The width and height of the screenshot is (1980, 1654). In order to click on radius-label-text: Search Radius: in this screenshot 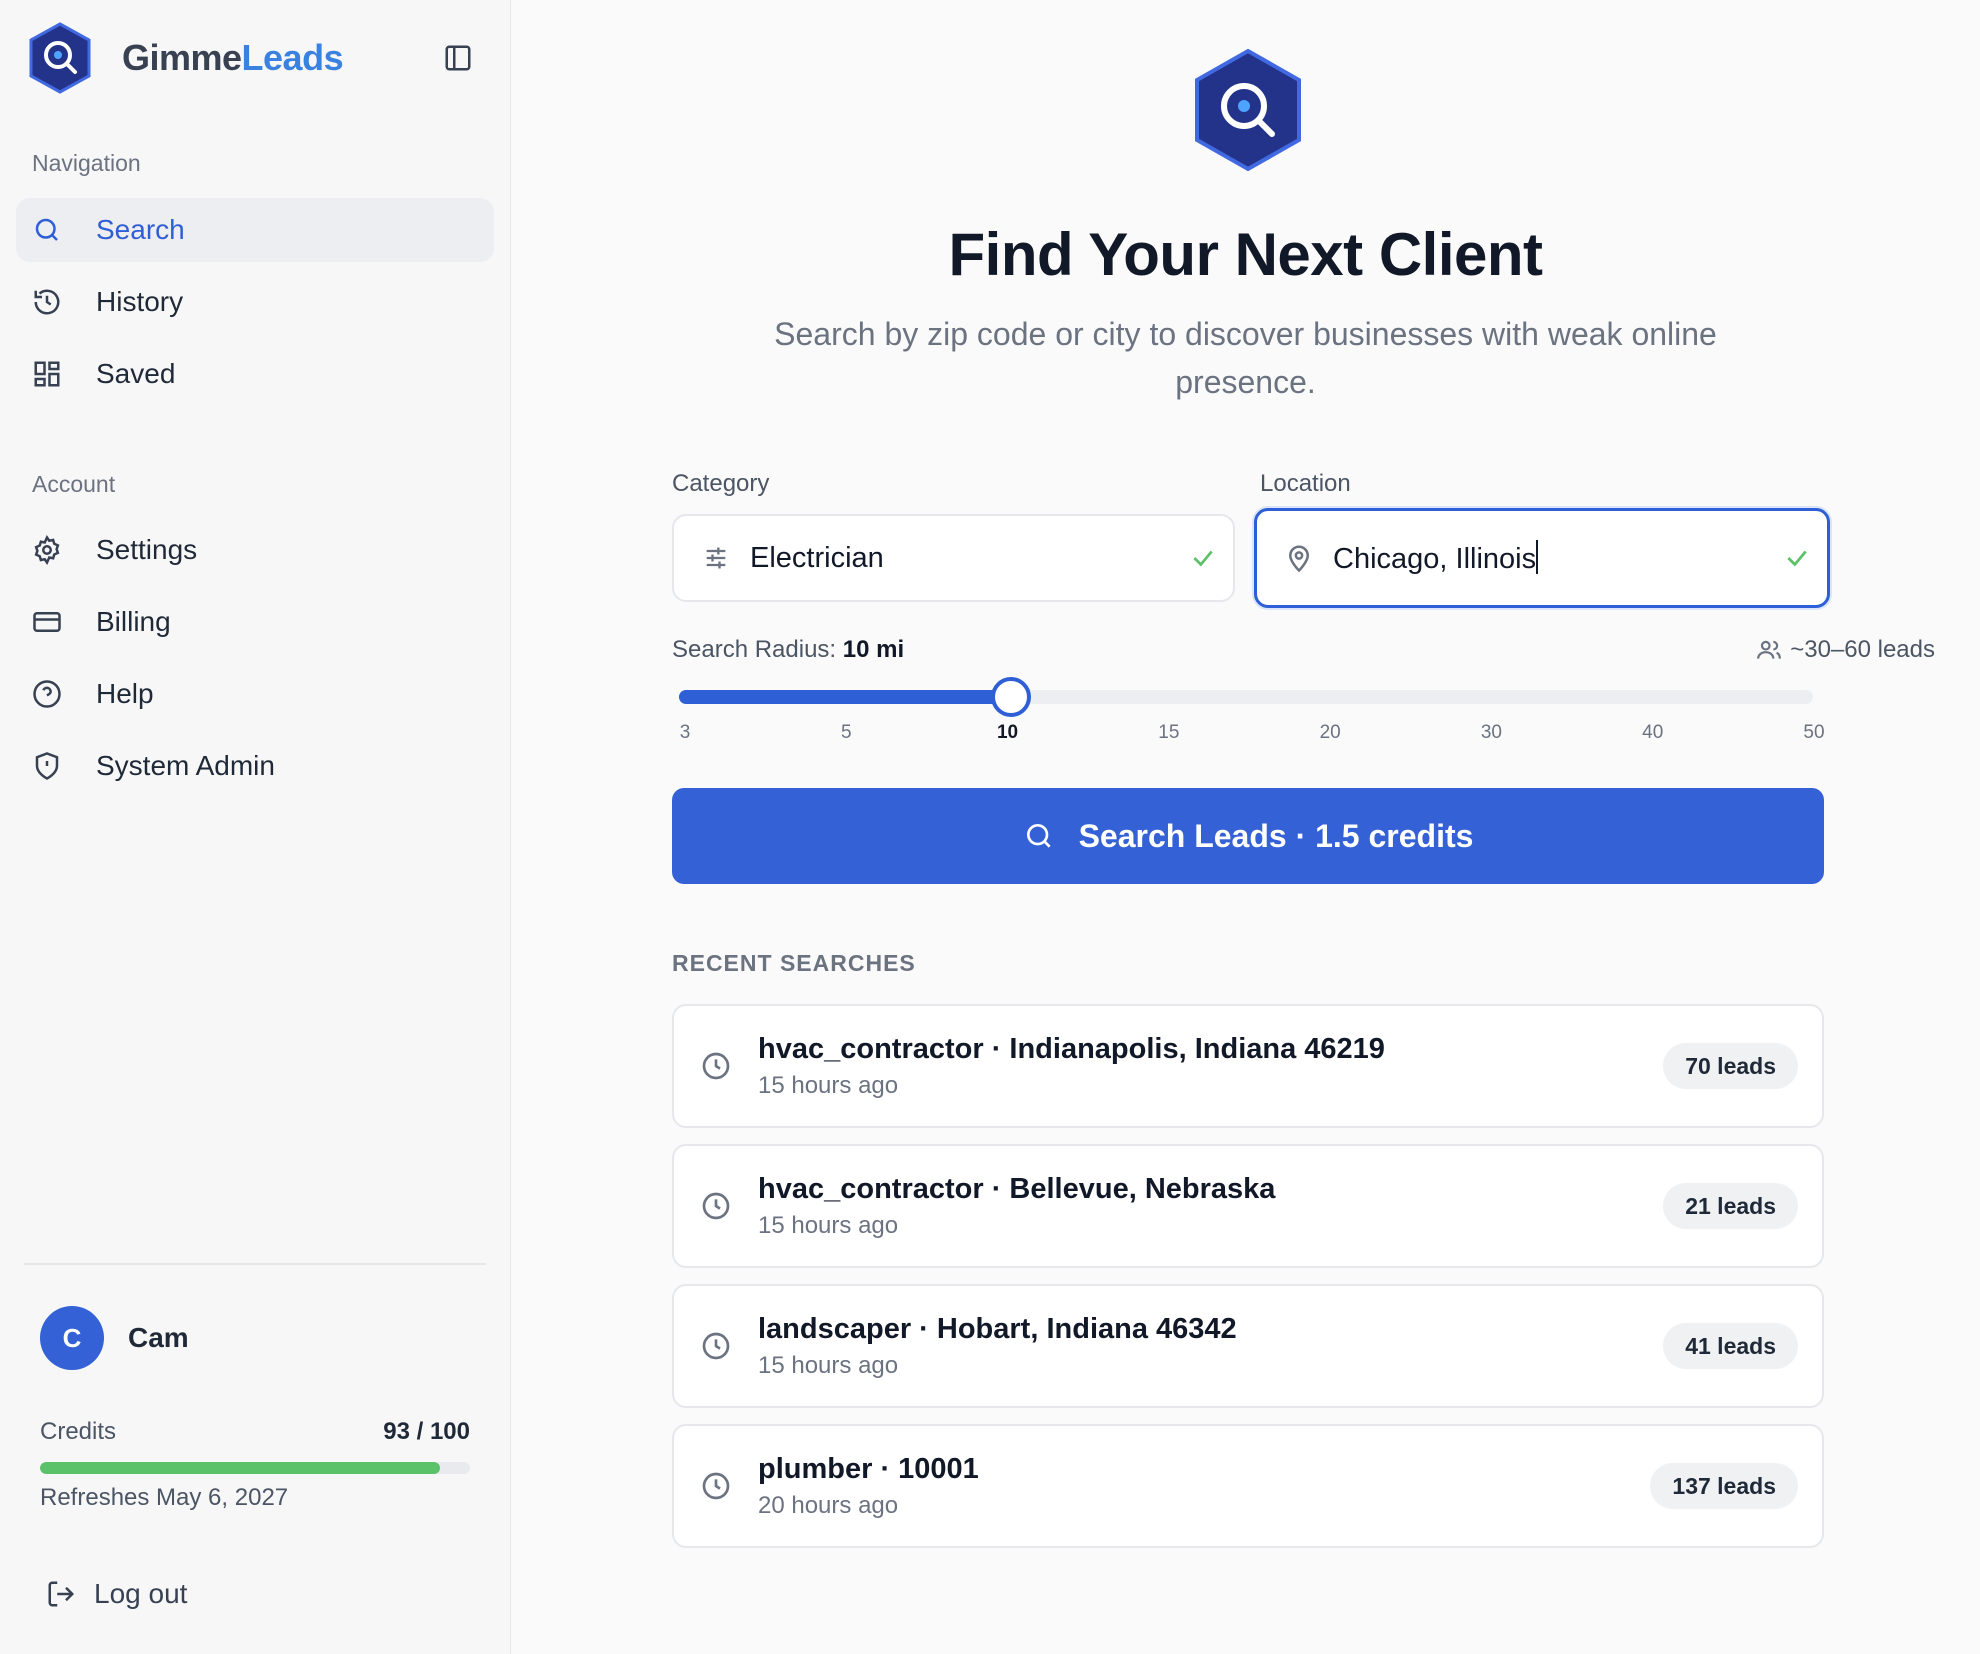, I will do `click(754, 649)`.